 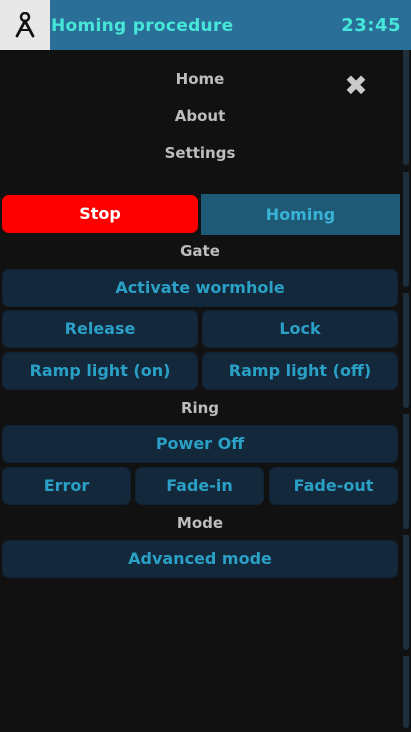 I want to click on lock-button: Lock, so click(x=300, y=329).